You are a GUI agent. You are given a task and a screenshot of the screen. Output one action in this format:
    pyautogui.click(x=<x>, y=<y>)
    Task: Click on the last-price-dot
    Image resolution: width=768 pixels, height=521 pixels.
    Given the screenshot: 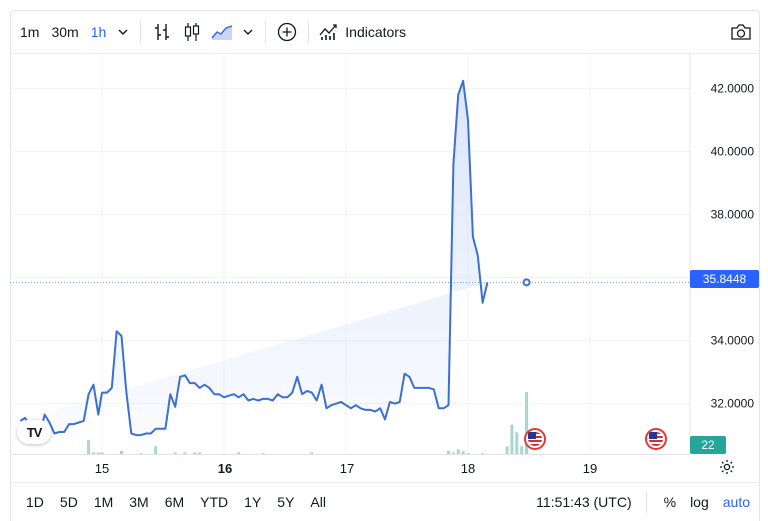 What is the action you would take?
    pyautogui.click(x=526, y=282)
    